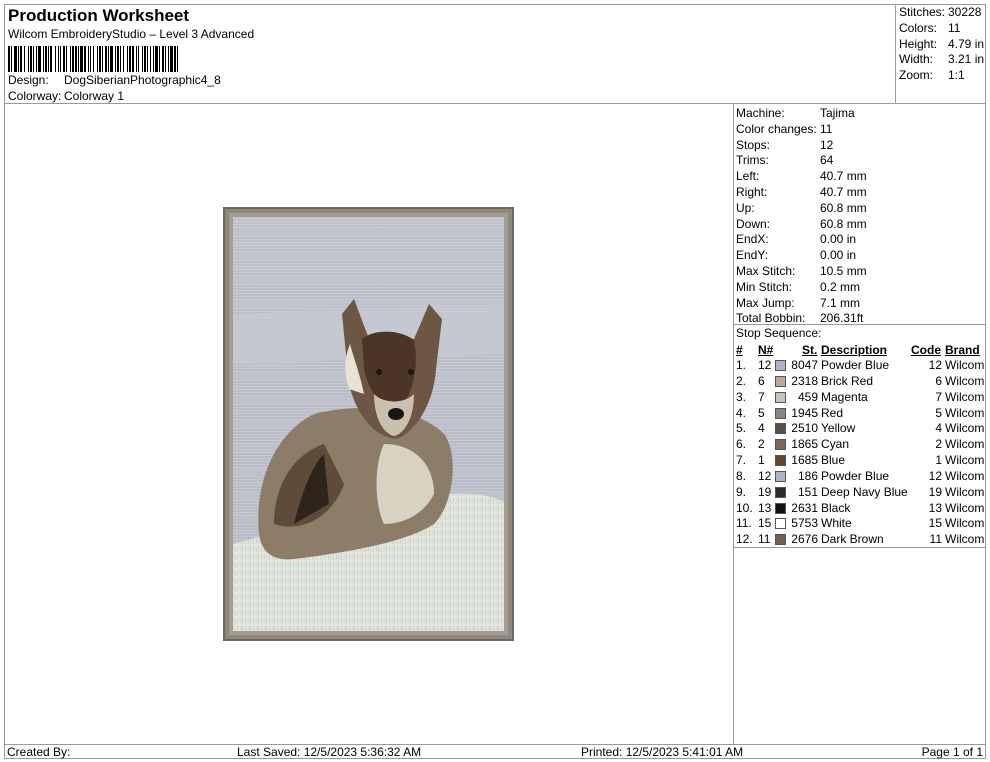  I want to click on sequence-row: 4. 5 1945 Red 5 Wilcom, so click(860, 414).